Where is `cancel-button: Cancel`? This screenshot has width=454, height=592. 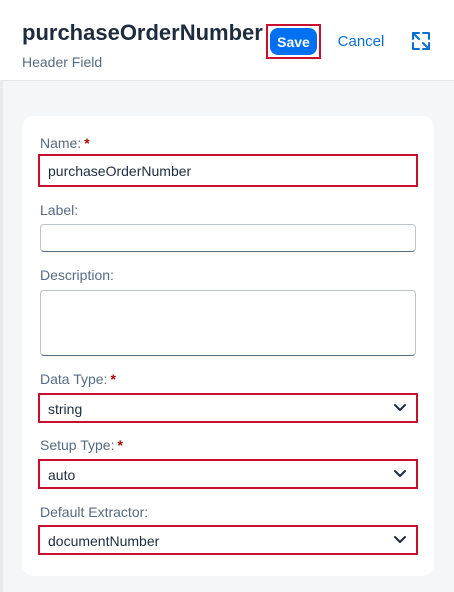 cancel-button: Cancel is located at coordinates (361, 41).